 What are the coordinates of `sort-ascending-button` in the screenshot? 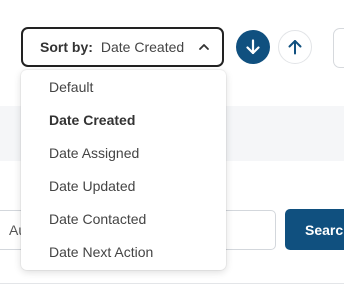 It's located at (295, 47).